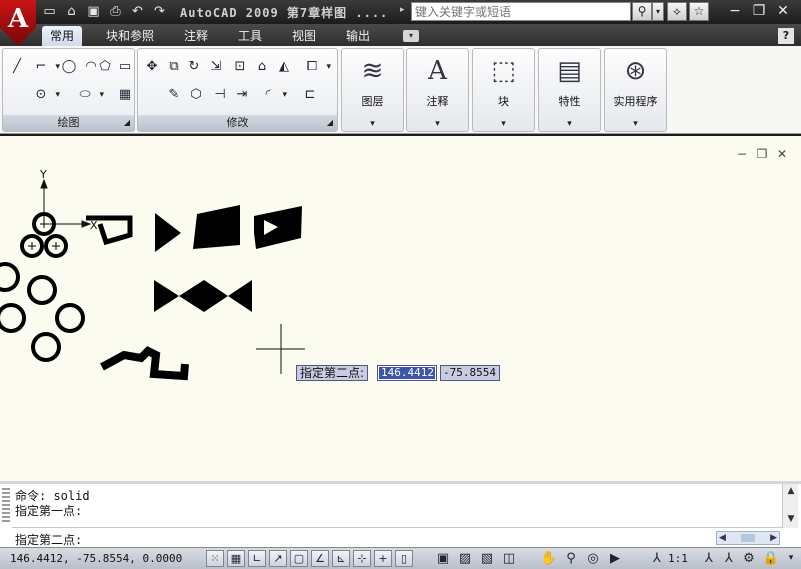 Image resolution: width=801 pixels, height=569 pixels. Describe the element at coordinates (593, 558) in the screenshot. I see `steering-wheel-icon: ◎` at that location.